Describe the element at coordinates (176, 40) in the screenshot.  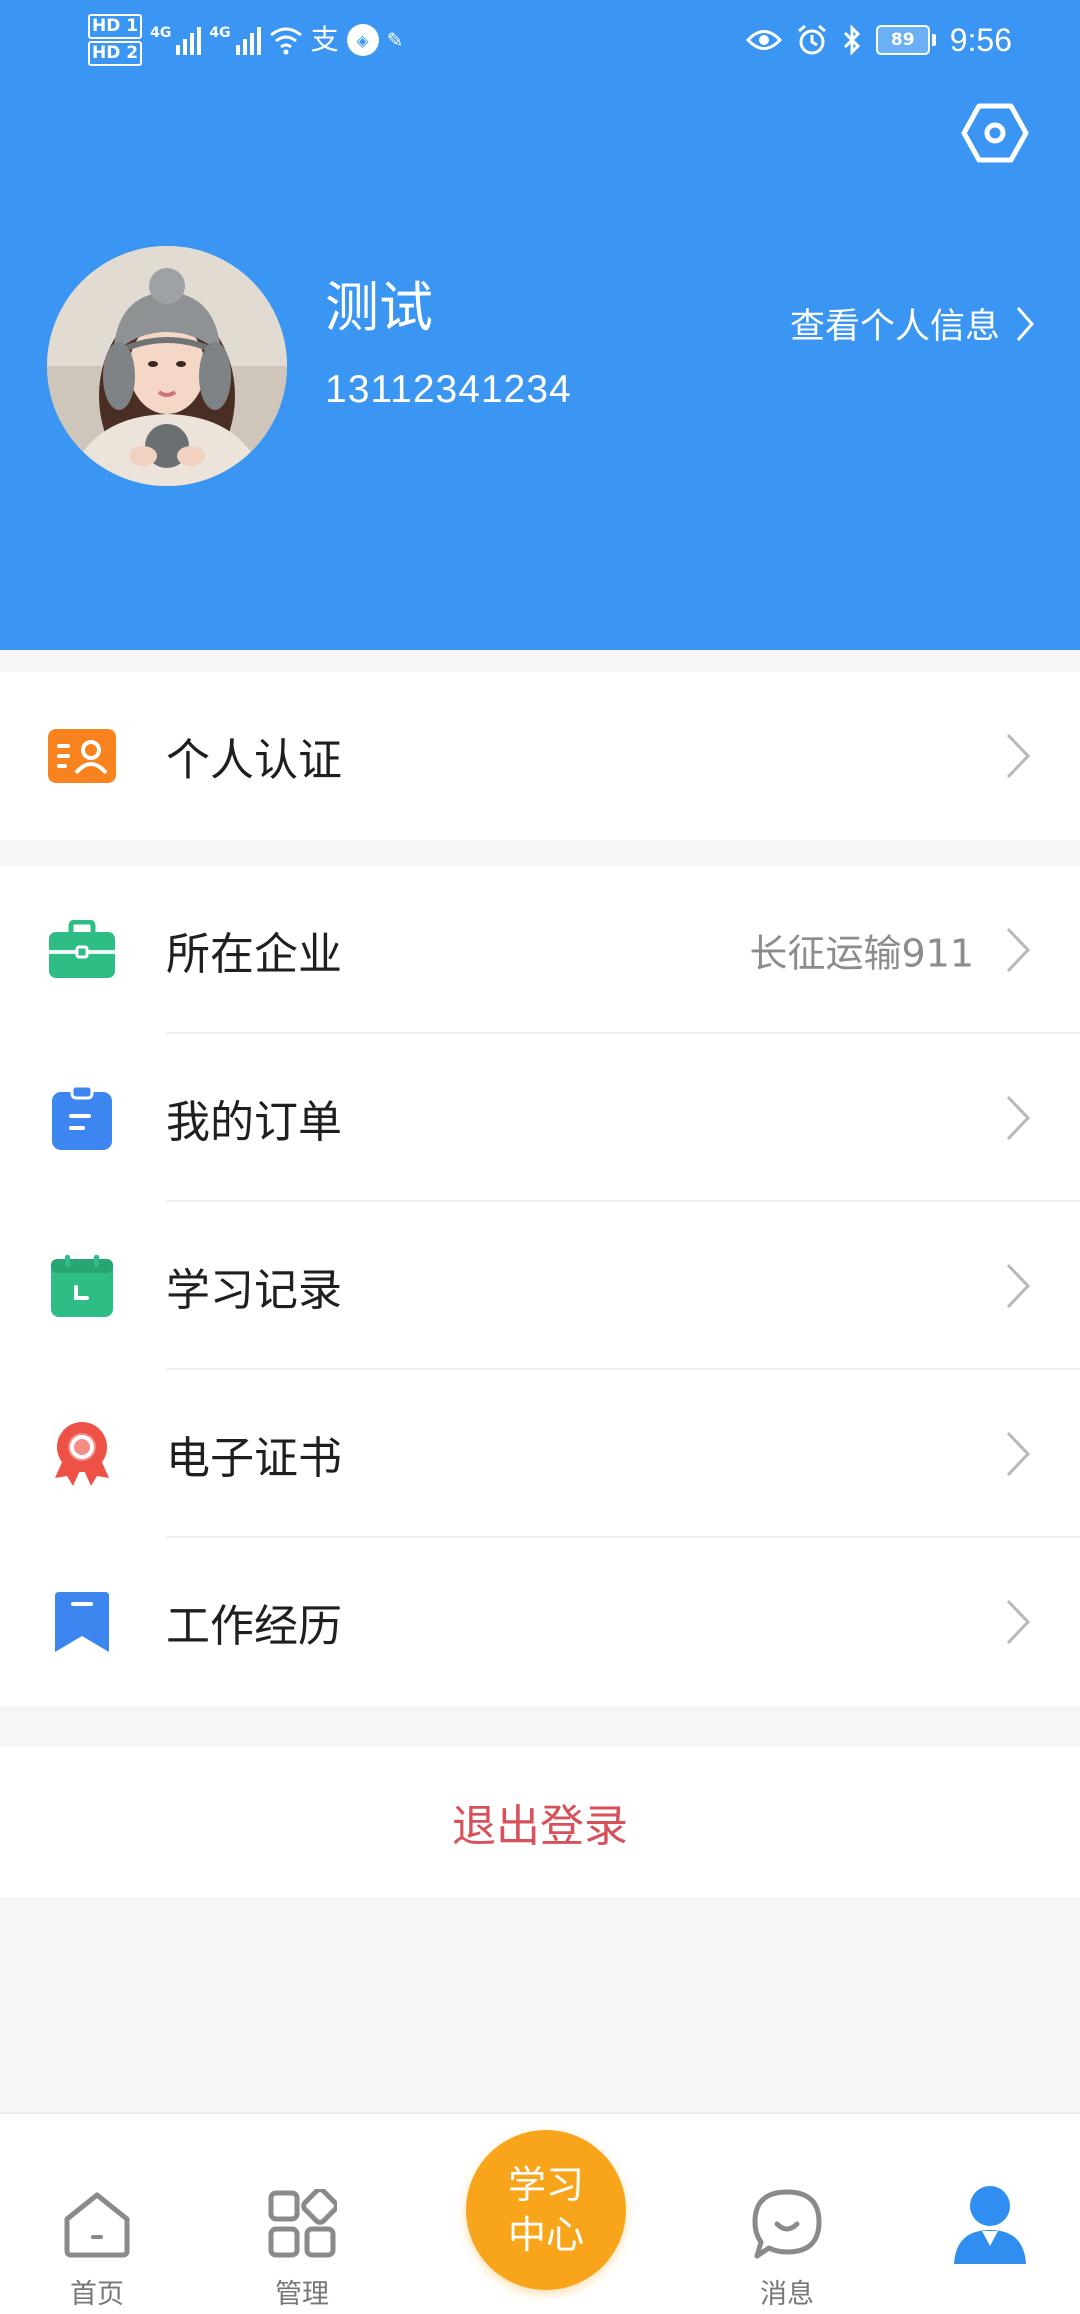
I see `signal-icon-1: 4G` at that location.